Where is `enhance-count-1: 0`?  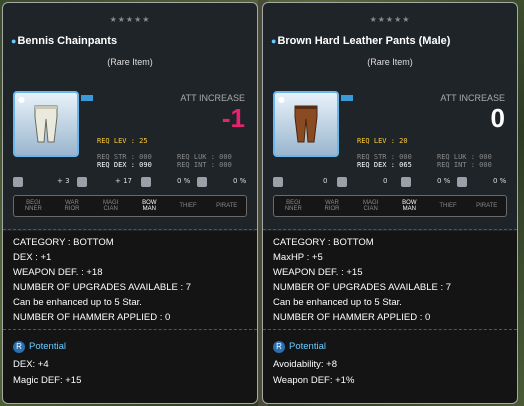
enhance-count-1: 0 is located at coordinates (325, 181).